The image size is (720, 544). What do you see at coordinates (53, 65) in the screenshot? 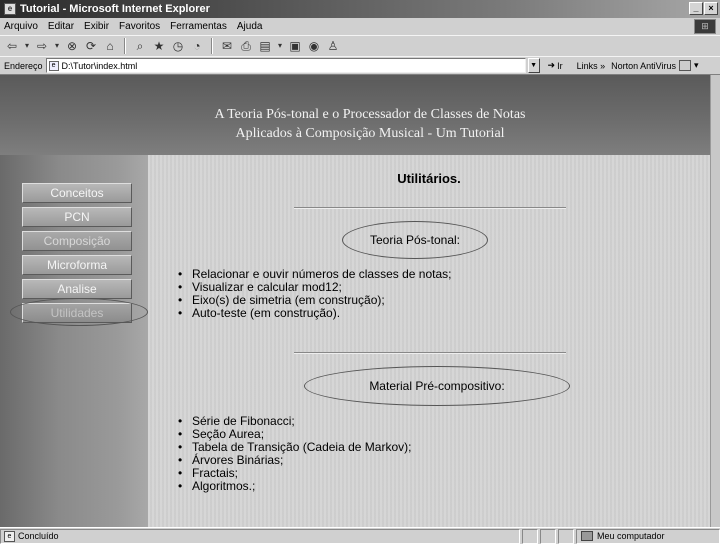
I see `page-icon: e` at bounding box center [53, 65].